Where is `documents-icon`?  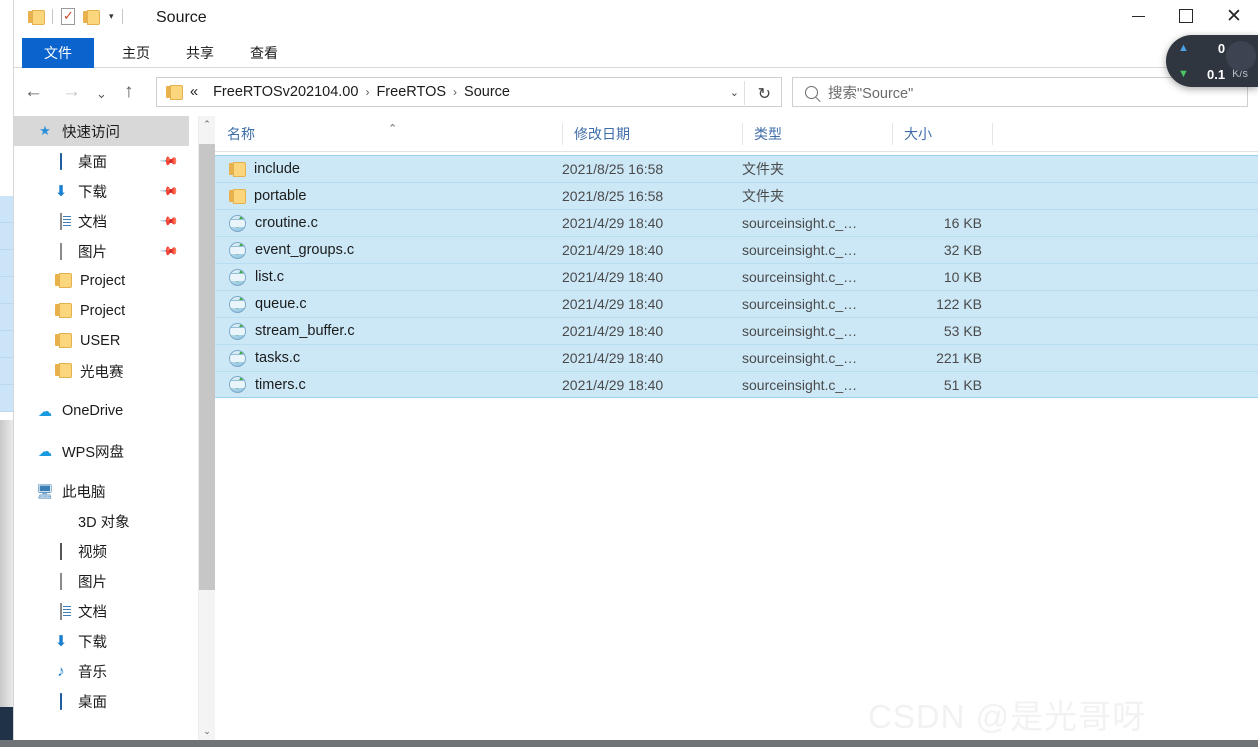
documents-icon is located at coordinates (61, 611).